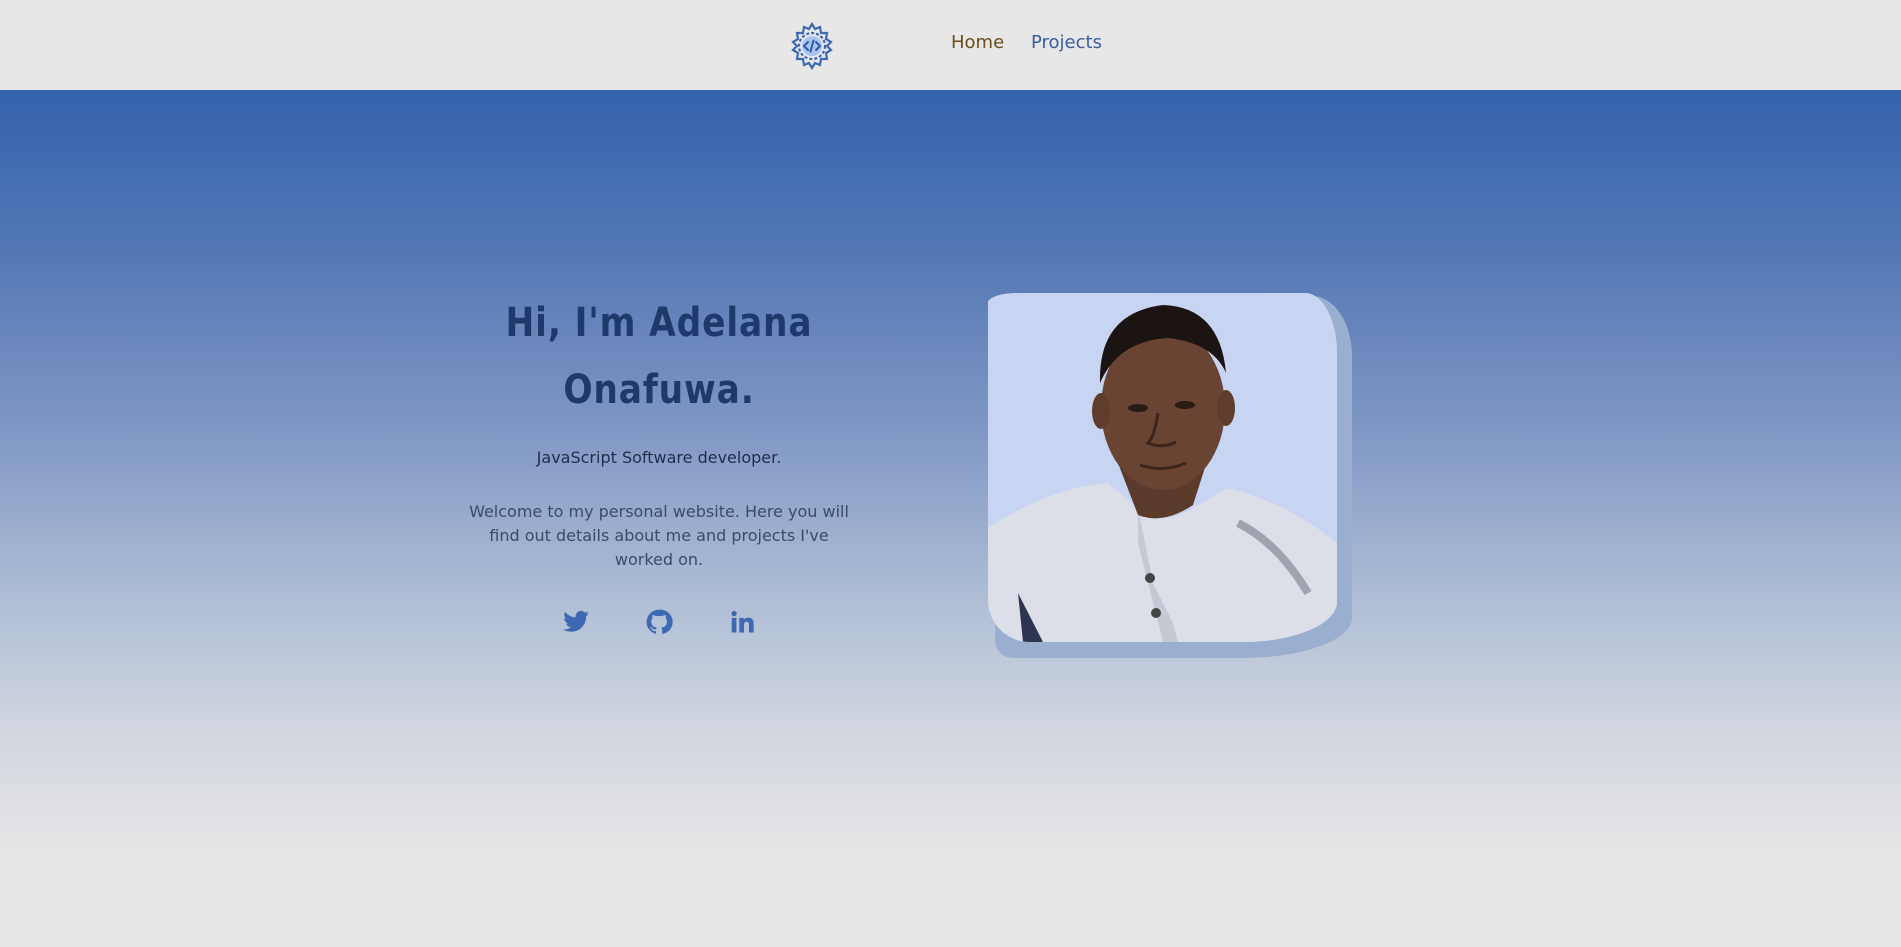  What do you see at coordinates (812, 46) in the screenshot?
I see `code-gear-icon` at bounding box center [812, 46].